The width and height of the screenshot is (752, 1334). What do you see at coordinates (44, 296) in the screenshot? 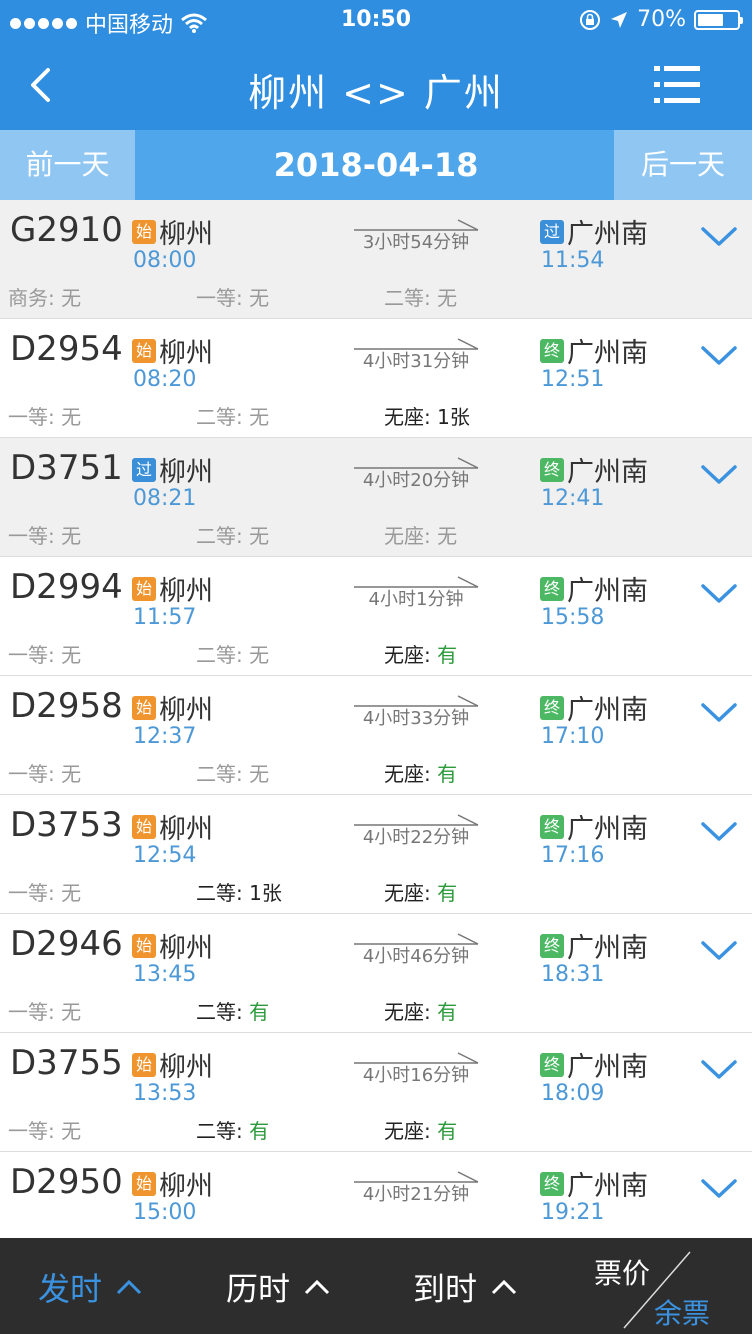
I see `seat-availability: 商务: 无` at bounding box center [44, 296].